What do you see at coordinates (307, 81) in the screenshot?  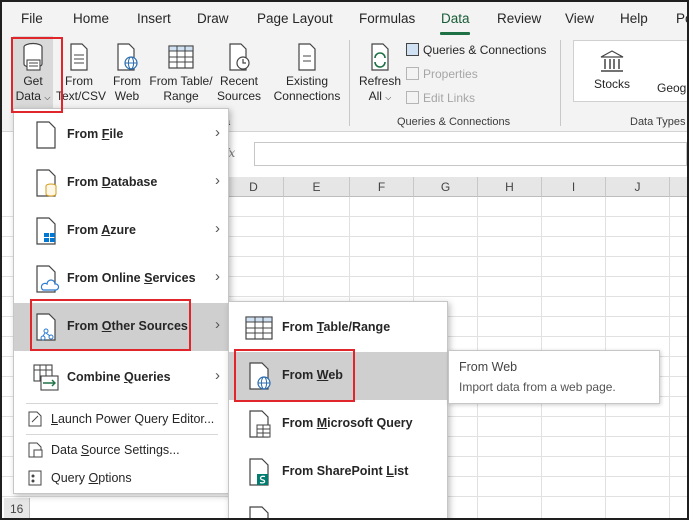 I see `existing-label-1: Existing` at bounding box center [307, 81].